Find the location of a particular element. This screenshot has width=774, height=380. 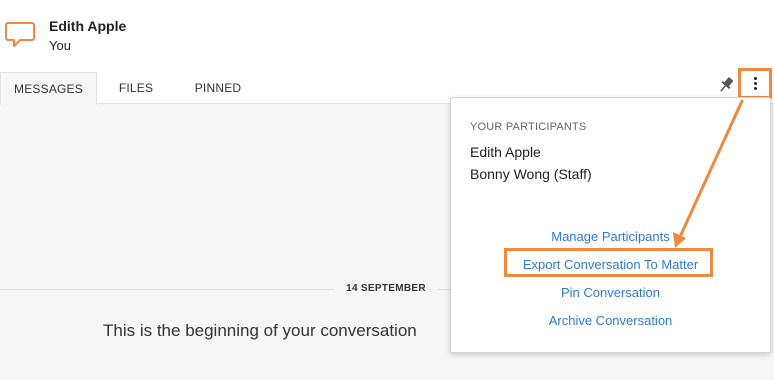

tab-files: FILES is located at coordinates (136, 88).